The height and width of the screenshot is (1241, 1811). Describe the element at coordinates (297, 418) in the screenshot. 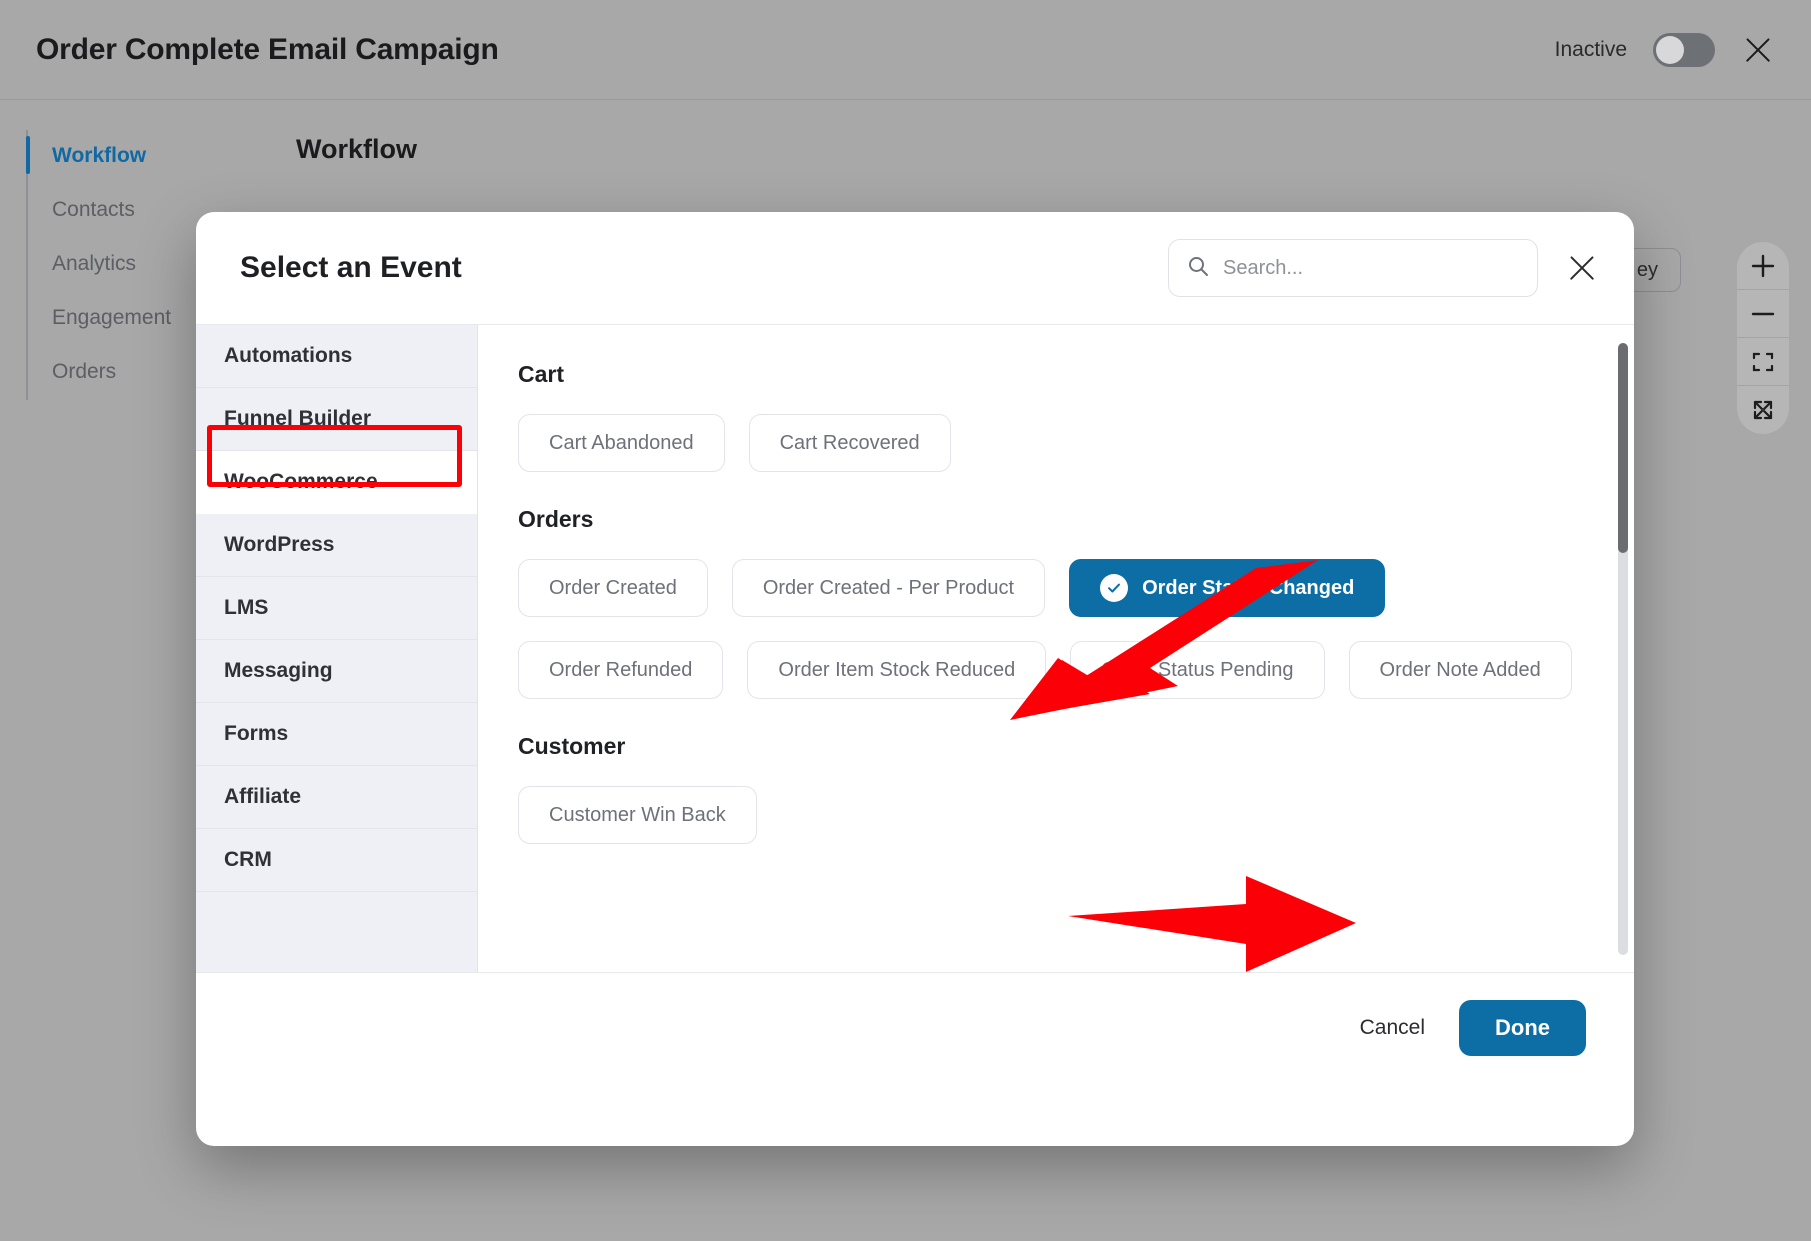

I see `category-label: Funnel Builder` at that location.